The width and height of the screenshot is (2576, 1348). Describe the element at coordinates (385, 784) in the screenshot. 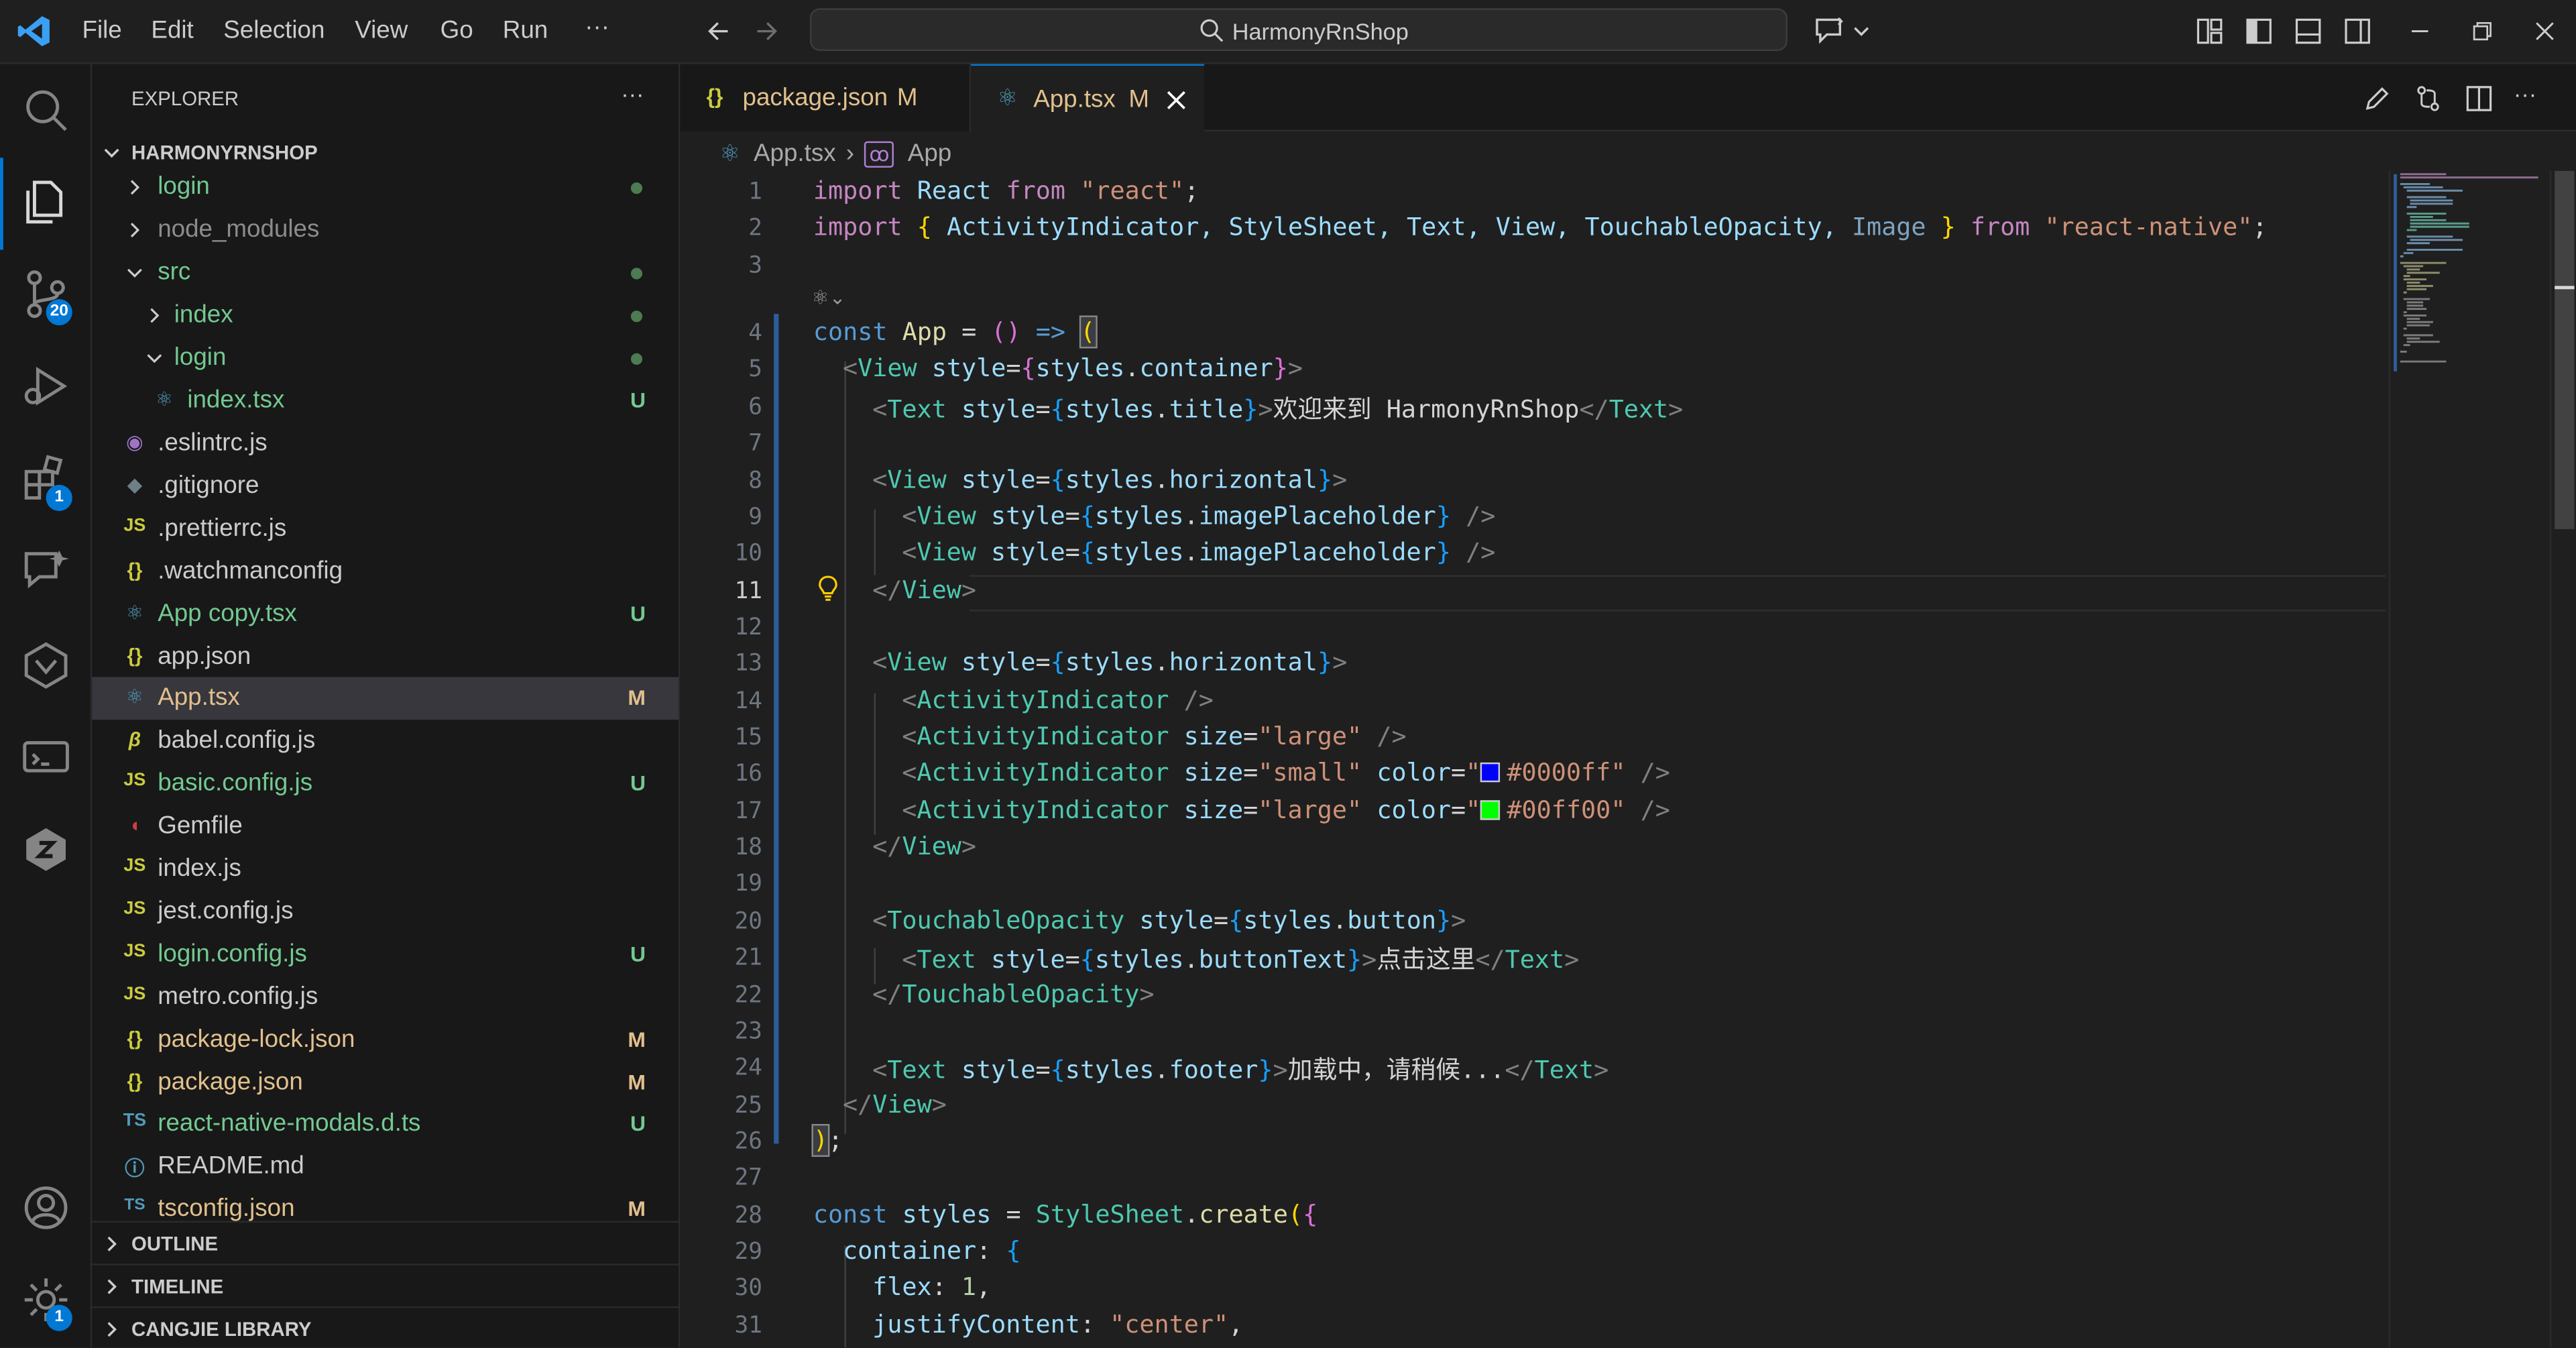

I see `tree-file-basic-config: JS basic.config.js U` at that location.